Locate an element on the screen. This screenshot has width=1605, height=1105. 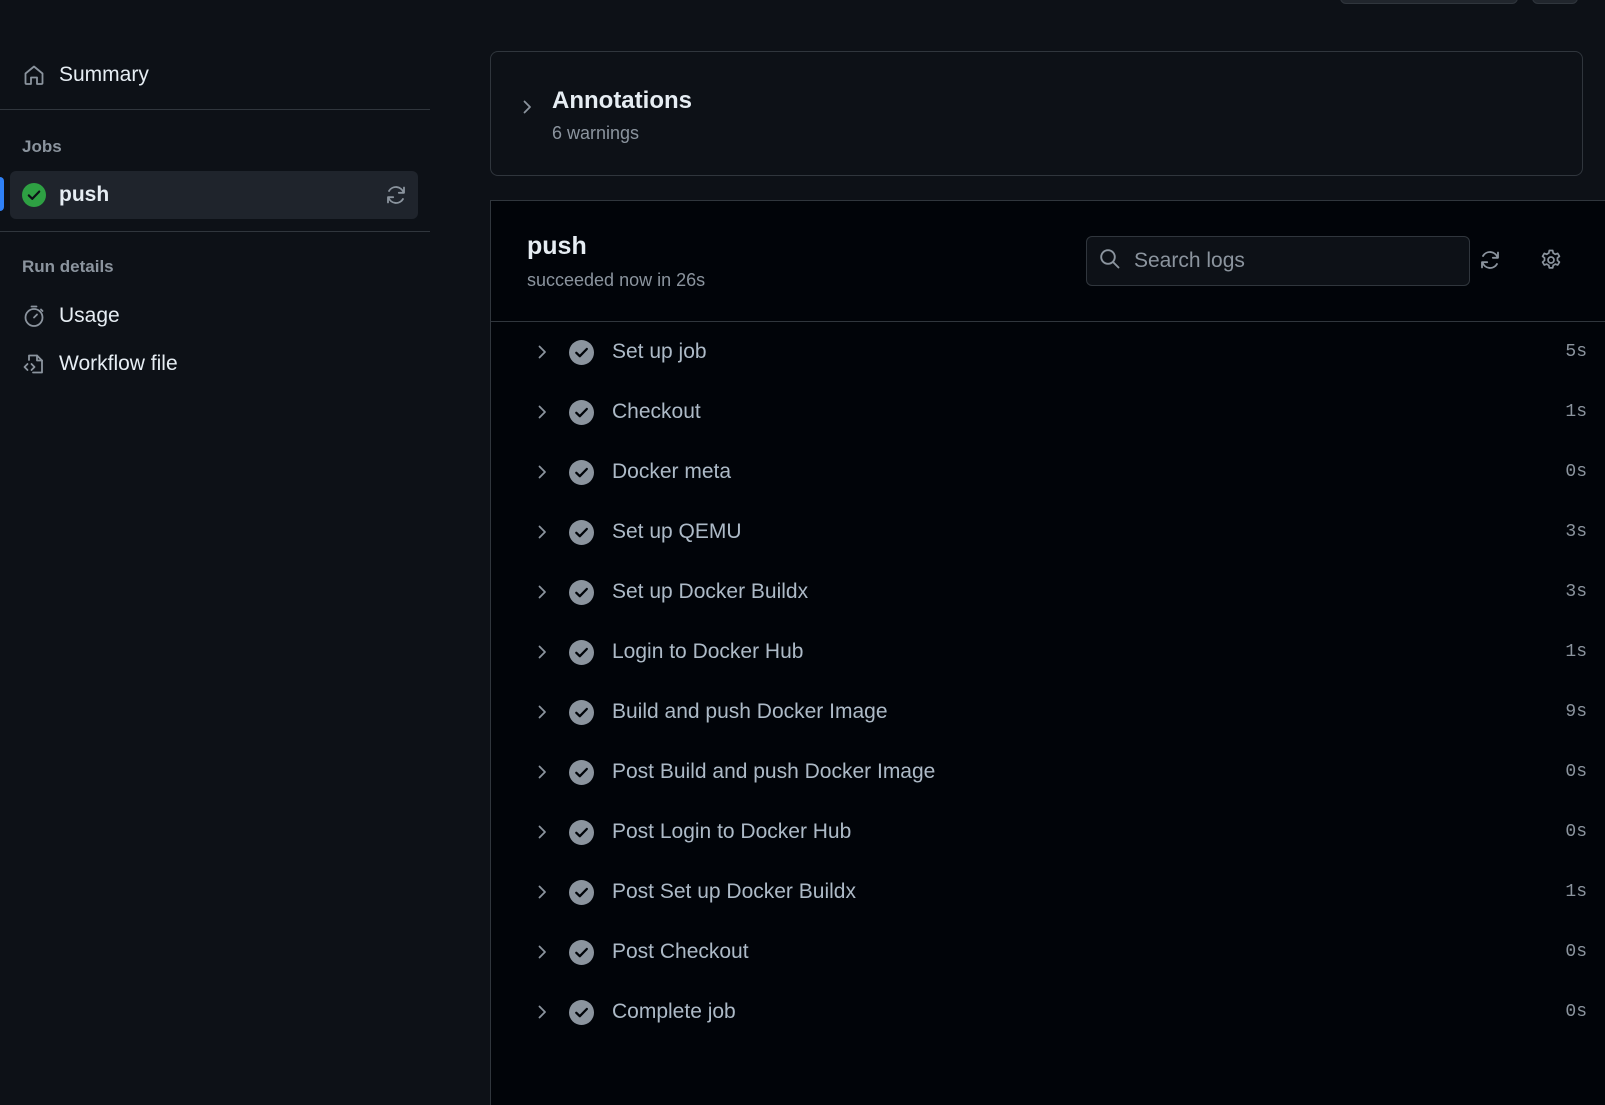
step-name: Login to Docker Hub is located at coordinates (708, 651).